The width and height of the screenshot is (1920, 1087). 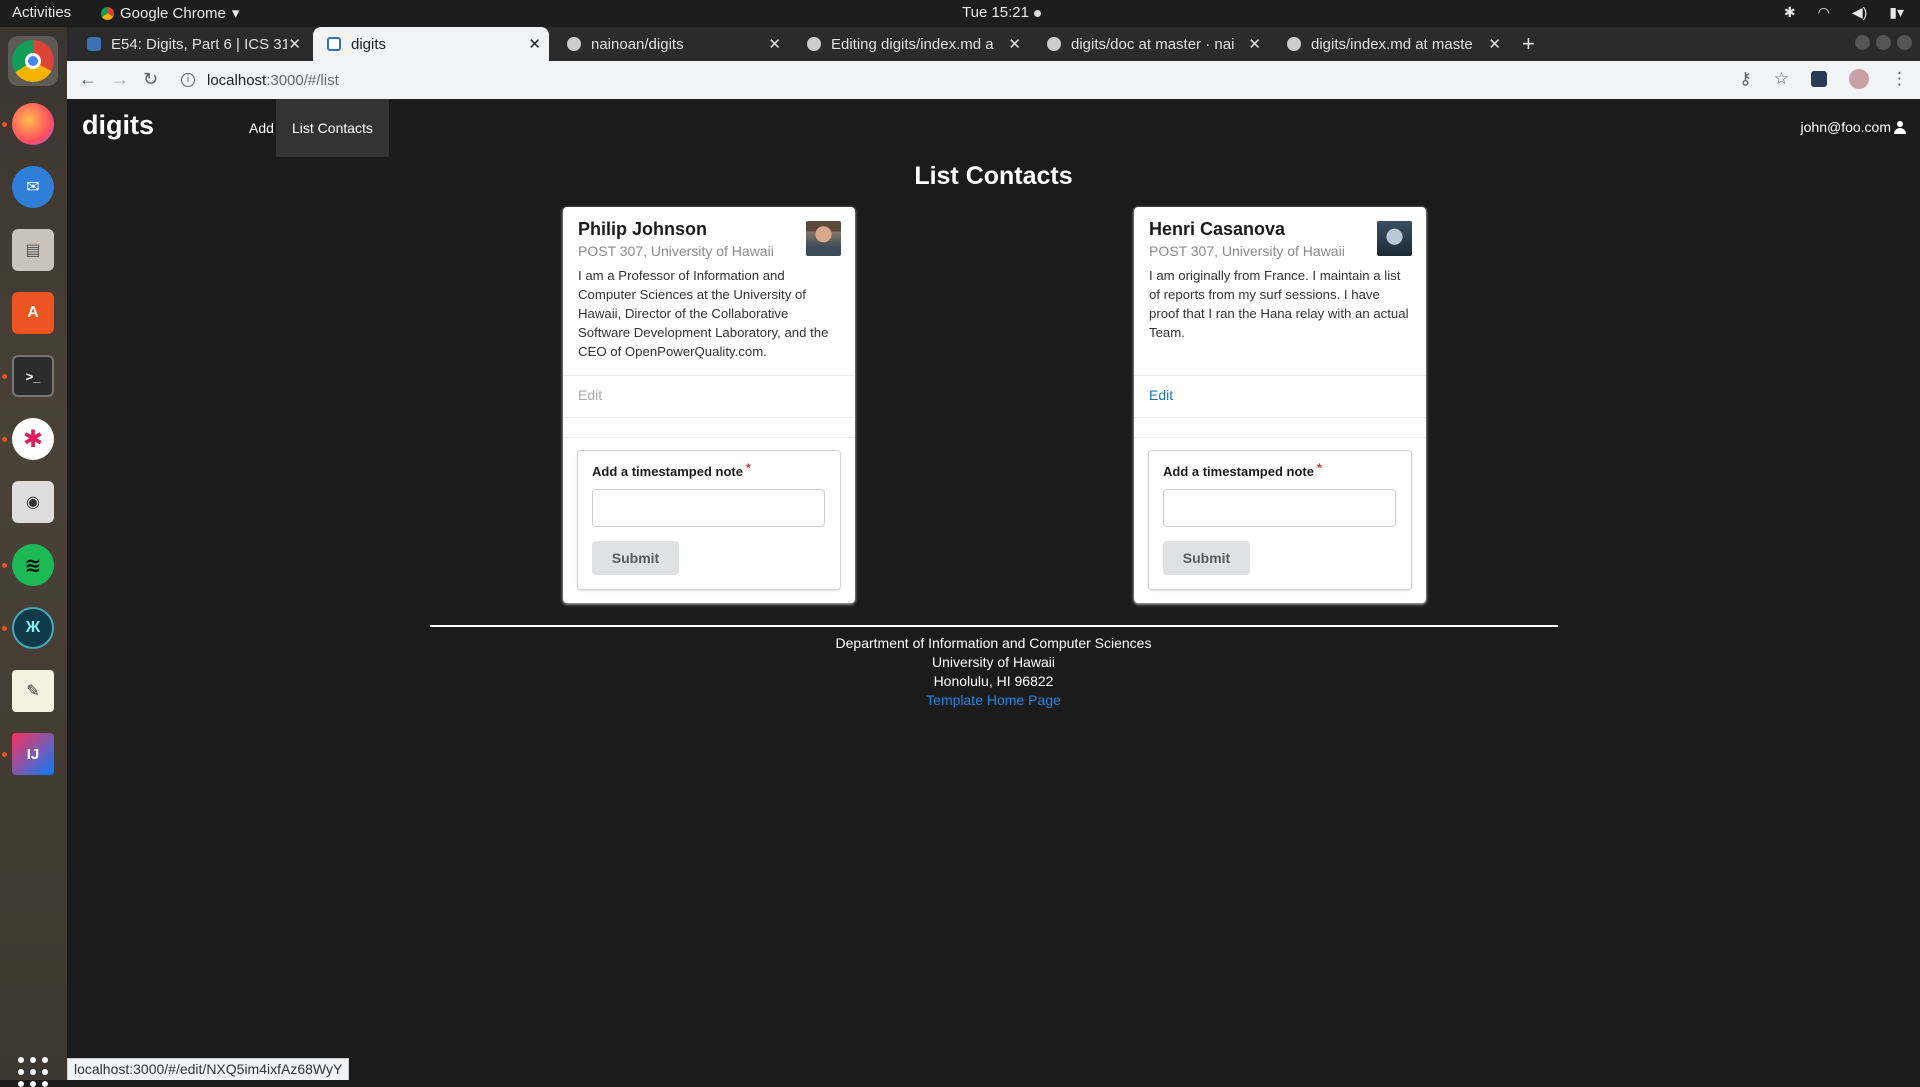 I want to click on brand-link: digits, so click(x=118, y=125).